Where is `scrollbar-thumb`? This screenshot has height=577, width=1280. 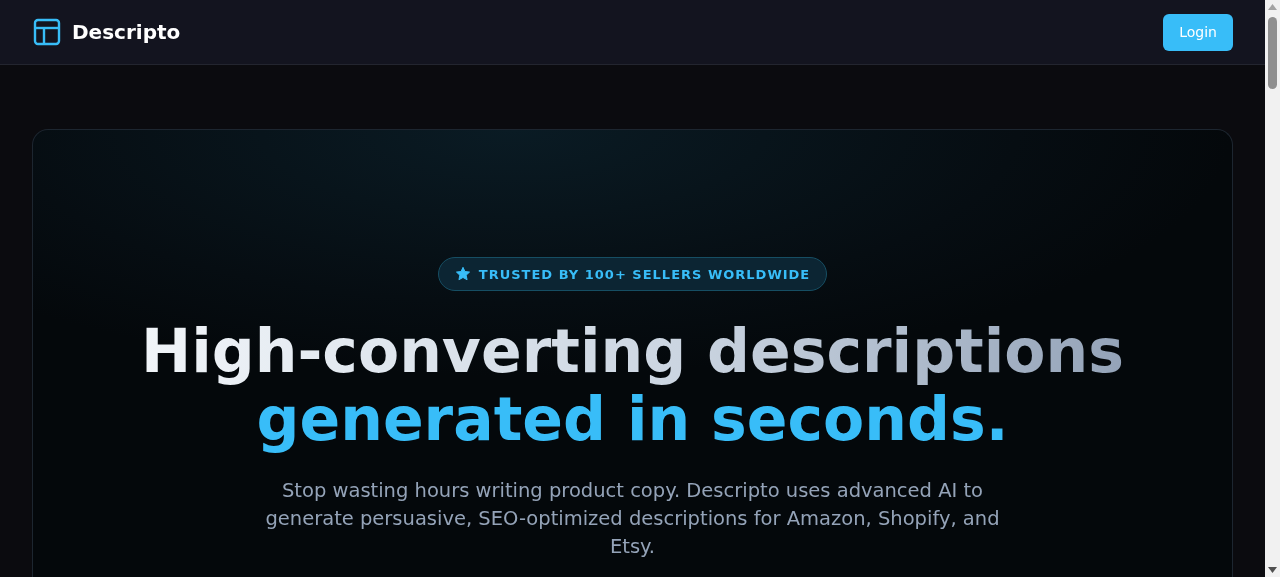
scrollbar-thumb is located at coordinates (1272, 53).